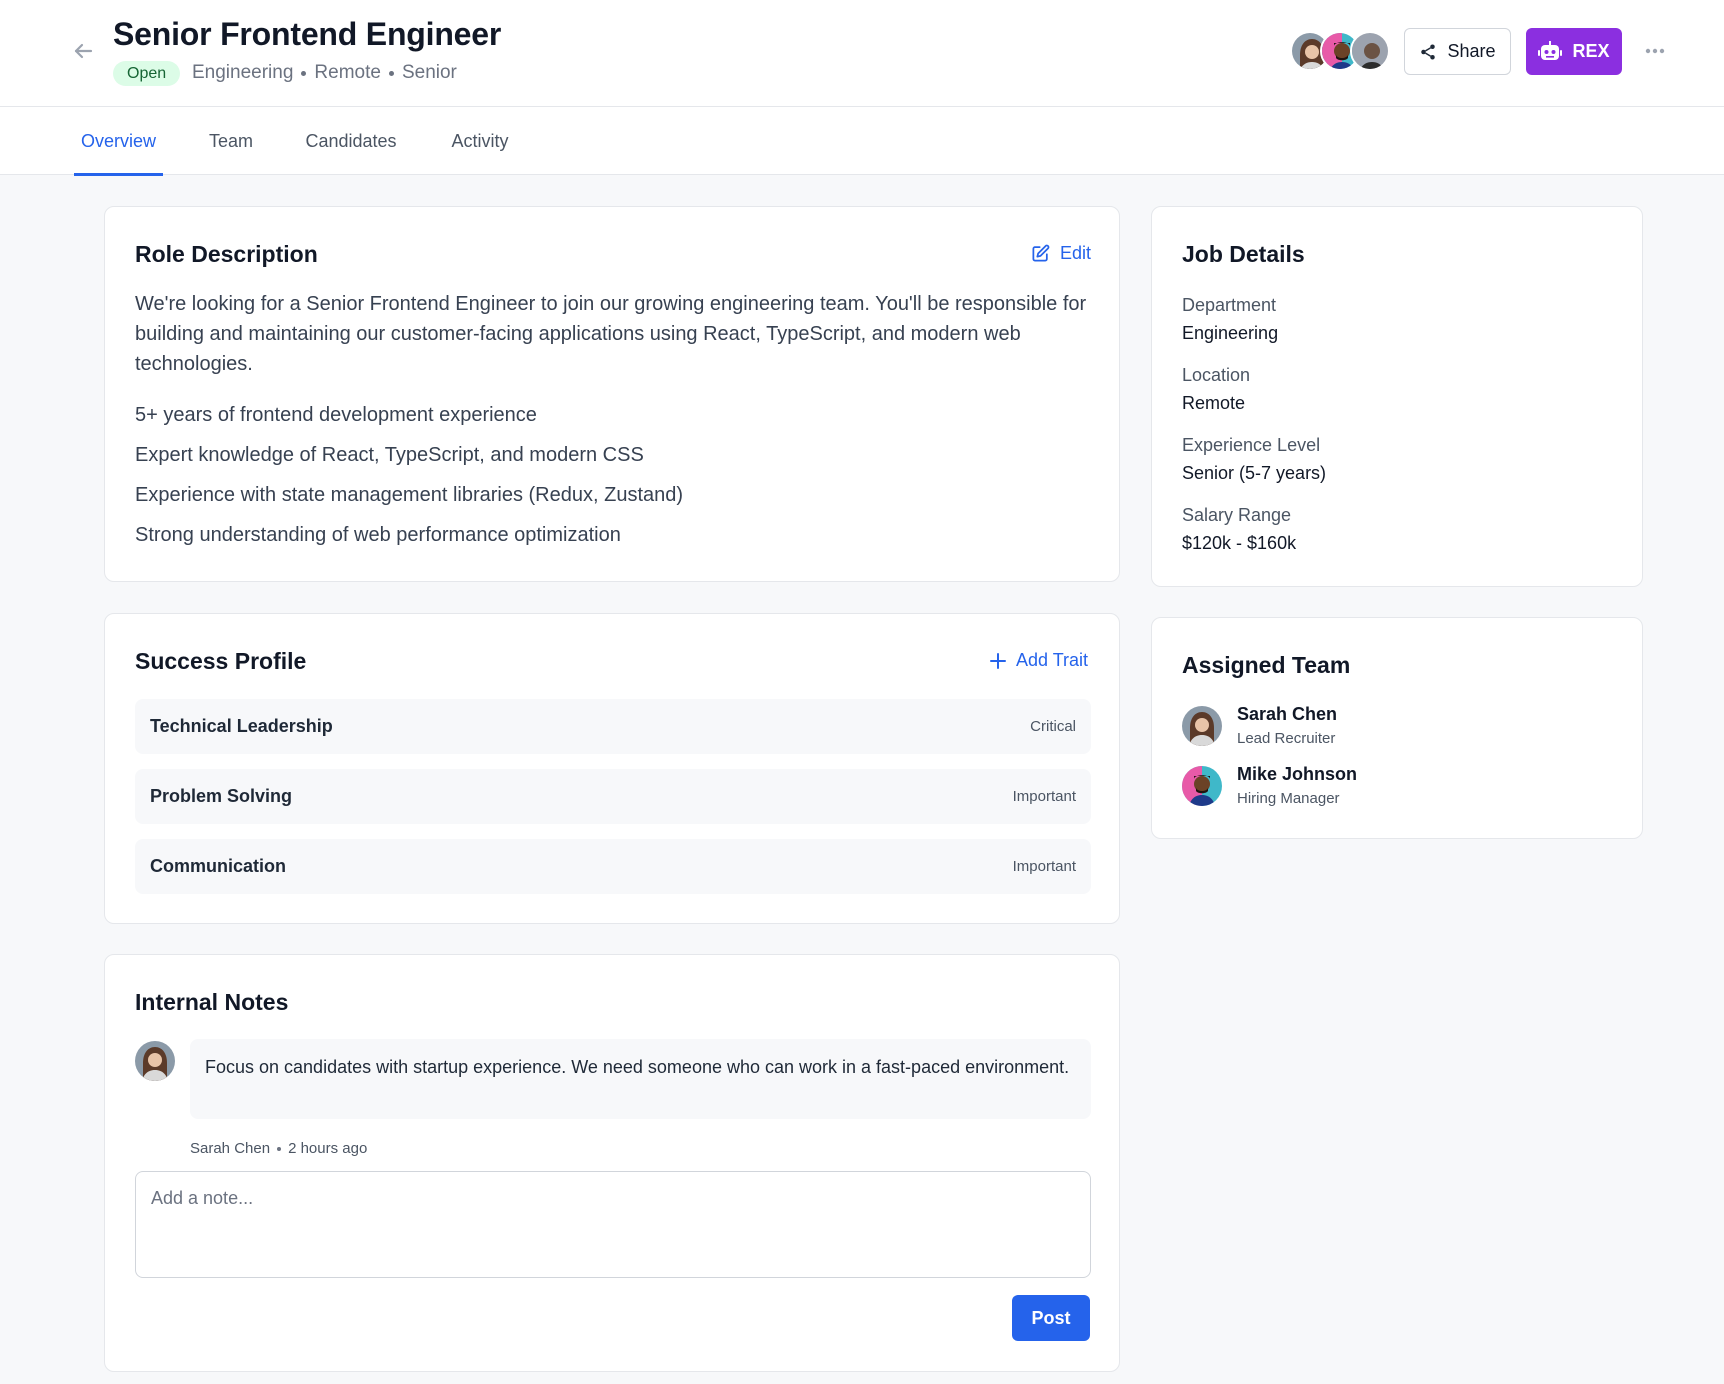 This screenshot has height=1384, width=1724. Describe the element at coordinates (1230, 333) in the screenshot. I see `detail-value: Engineering` at that location.